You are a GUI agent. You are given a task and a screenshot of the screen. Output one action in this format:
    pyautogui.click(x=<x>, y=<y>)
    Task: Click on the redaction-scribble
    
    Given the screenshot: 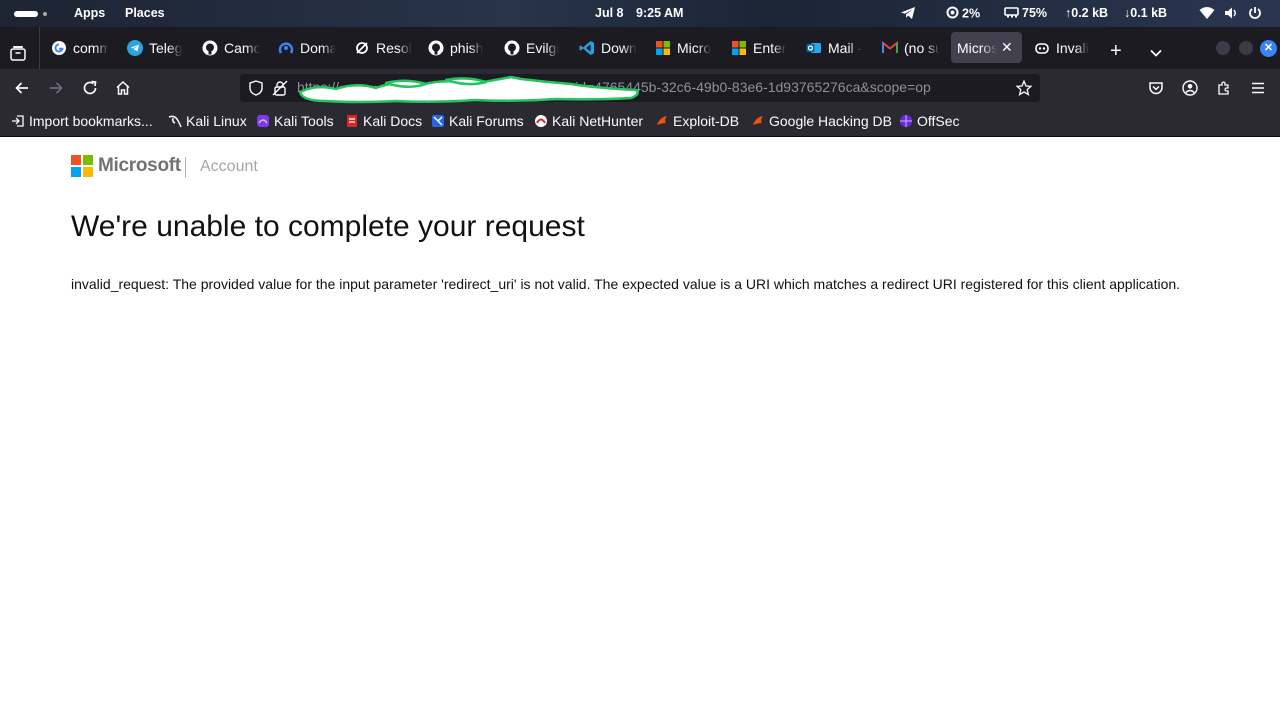 What is the action you would take?
    pyautogui.click(x=468, y=89)
    